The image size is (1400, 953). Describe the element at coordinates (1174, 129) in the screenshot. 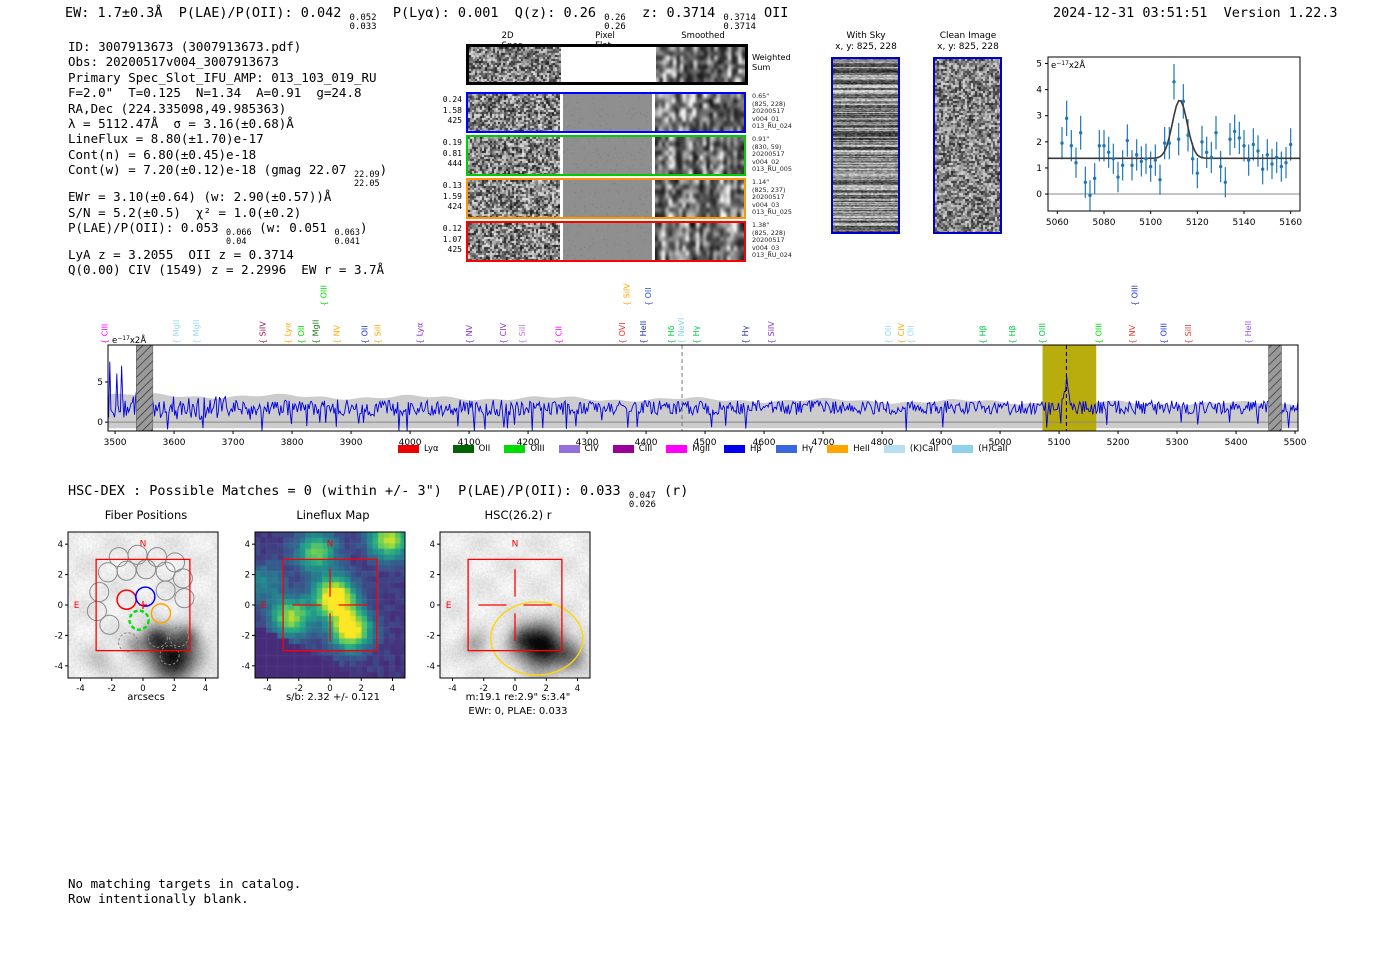

I see `gaussian-fit-curve` at that location.